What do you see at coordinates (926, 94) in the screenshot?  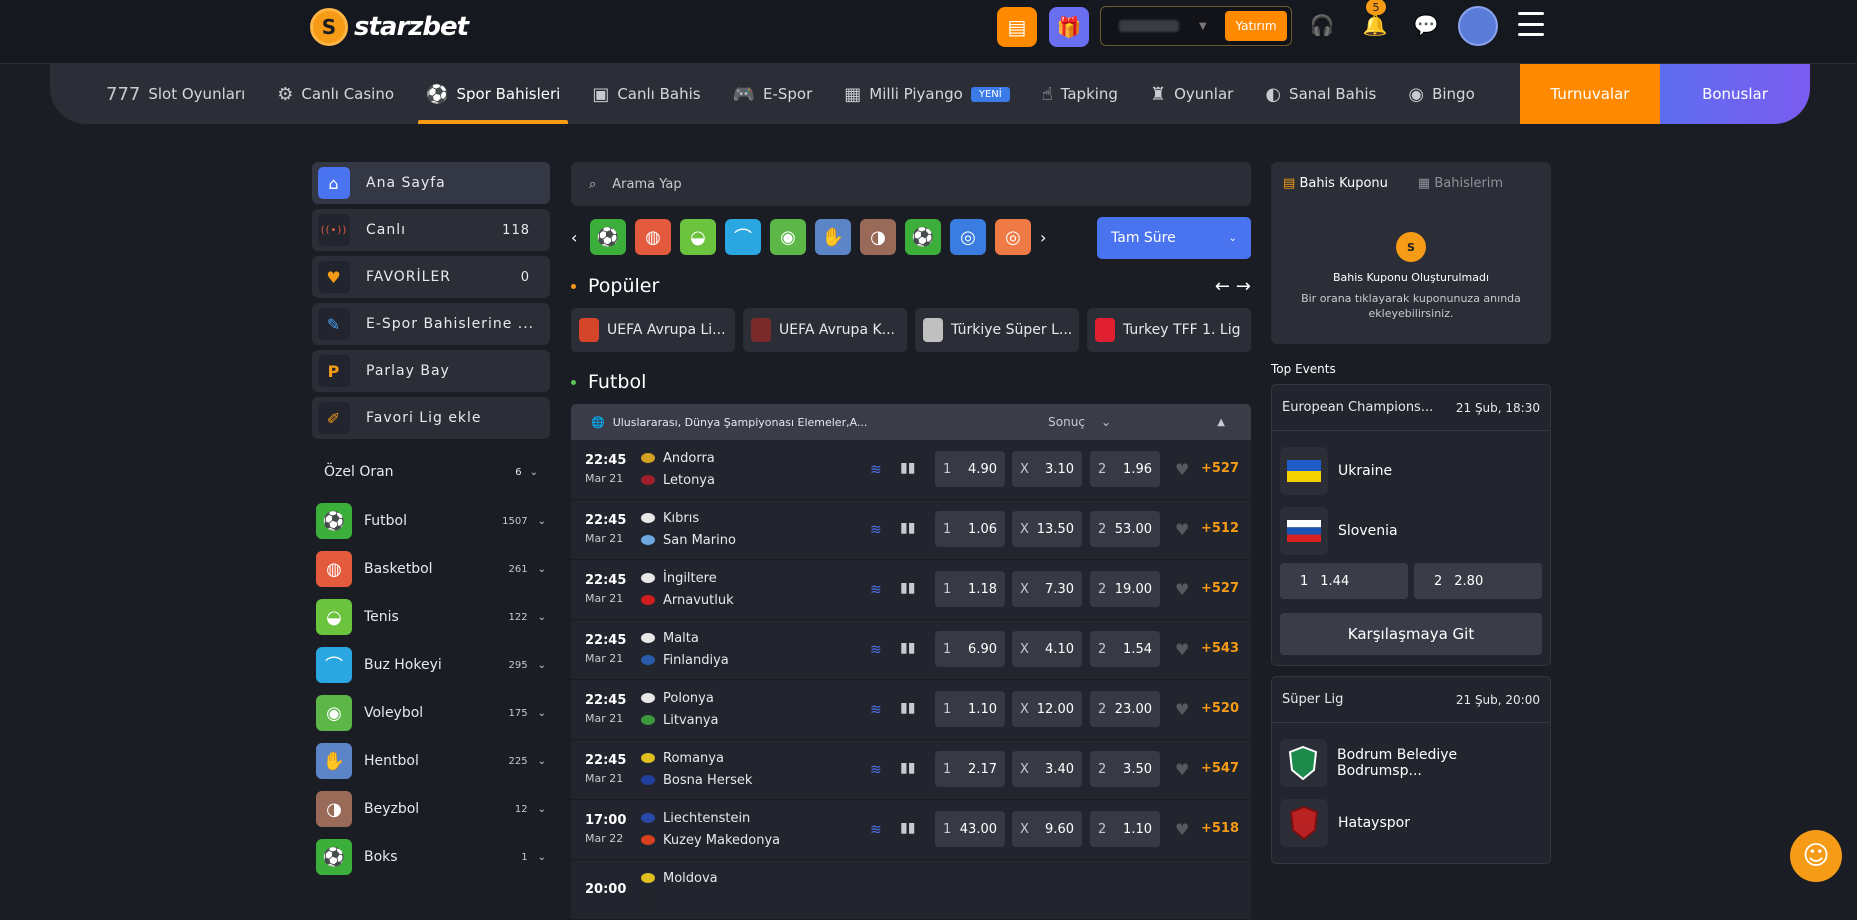 I see `nav-milli-piyango: ▦ Milli Piyango YENİ` at bounding box center [926, 94].